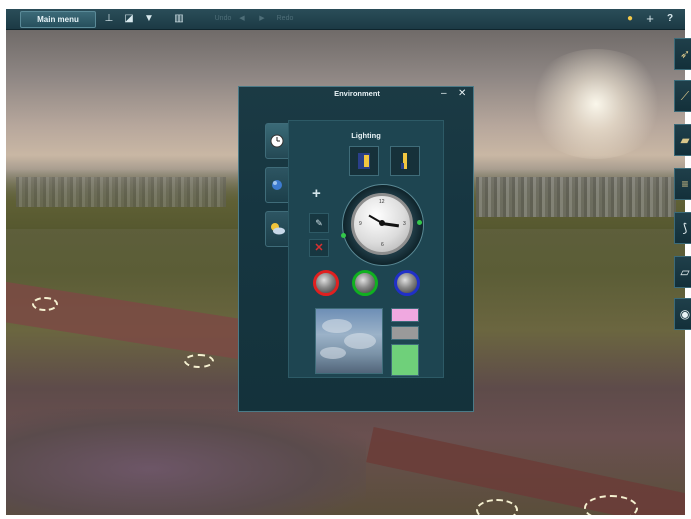 This screenshot has width=691, height=519. What do you see at coordinates (405, 333) in the screenshot?
I see `shadow-color-swatch` at bounding box center [405, 333].